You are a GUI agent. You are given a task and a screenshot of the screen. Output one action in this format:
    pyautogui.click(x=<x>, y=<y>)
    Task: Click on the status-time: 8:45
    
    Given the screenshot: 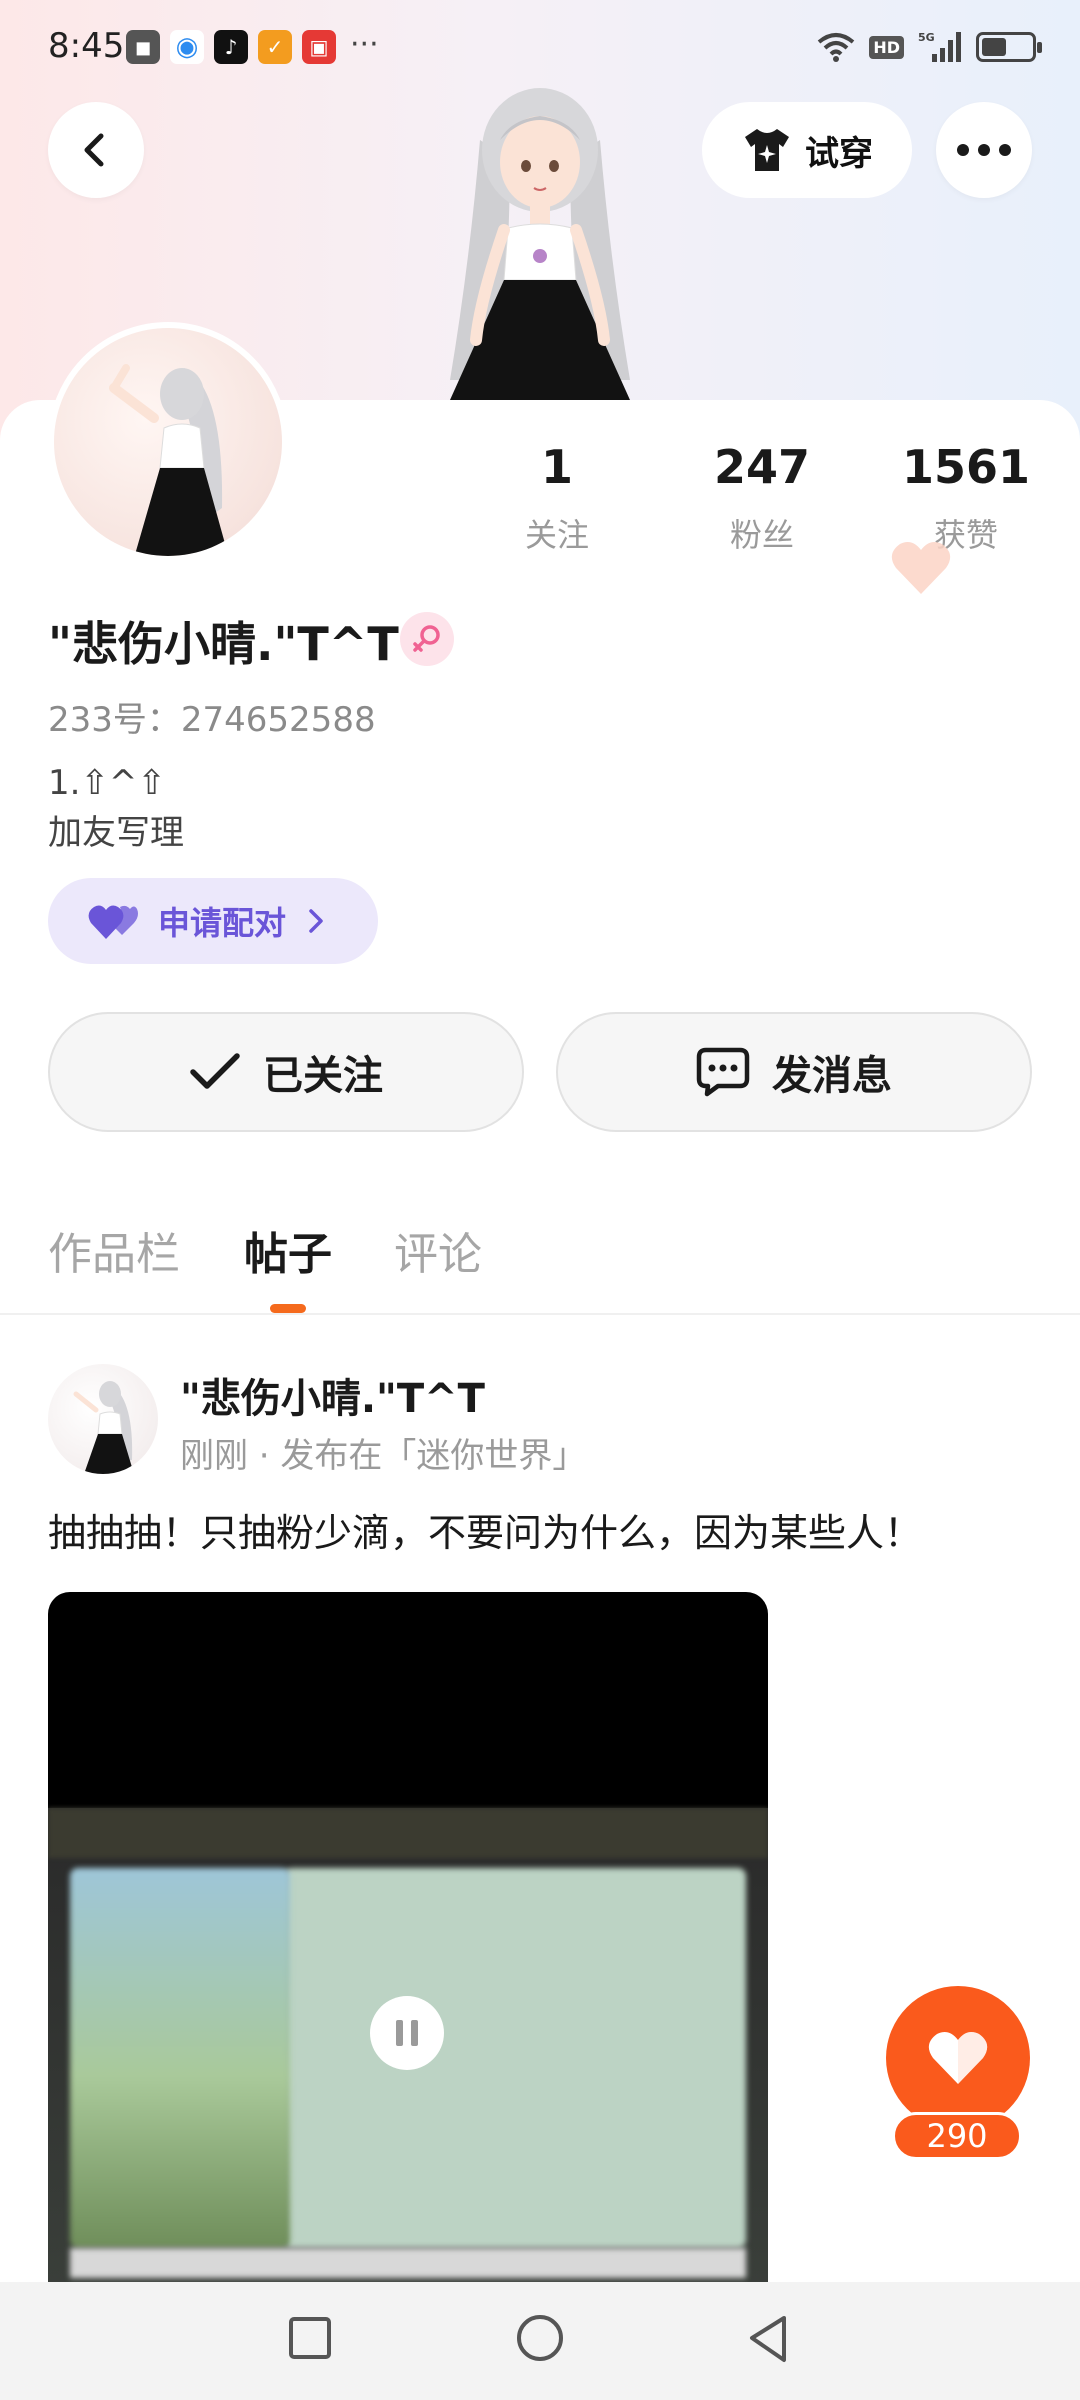 What is the action you would take?
    pyautogui.click(x=86, y=46)
    